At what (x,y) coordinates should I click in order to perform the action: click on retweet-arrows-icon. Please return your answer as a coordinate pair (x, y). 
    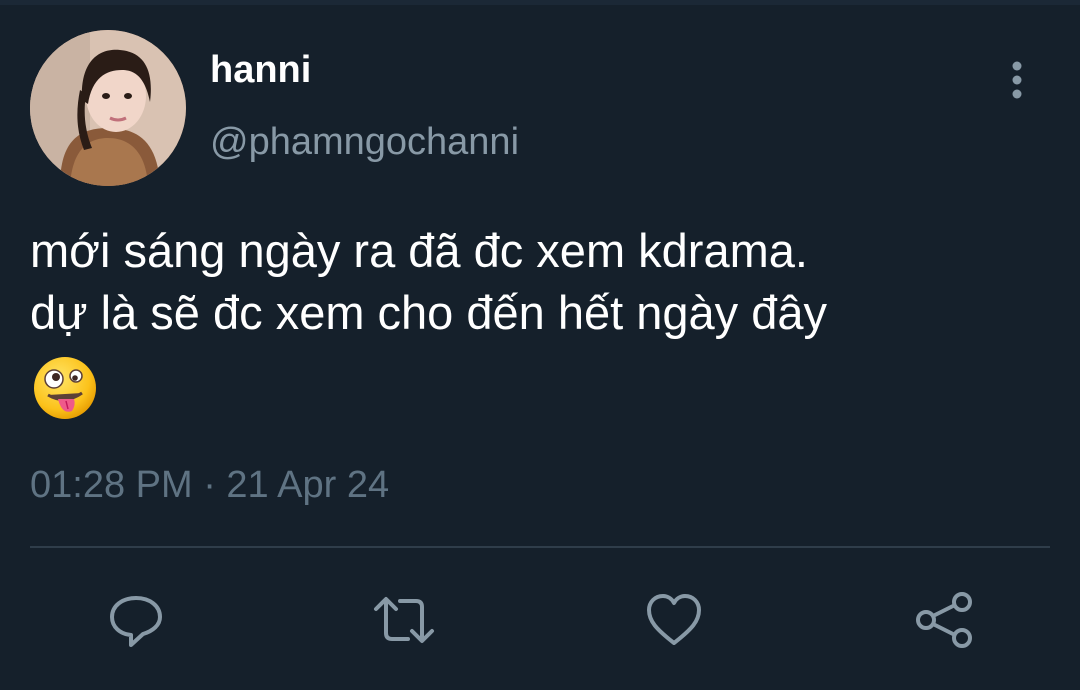
    Looking at the image, I should click on (404, 620).